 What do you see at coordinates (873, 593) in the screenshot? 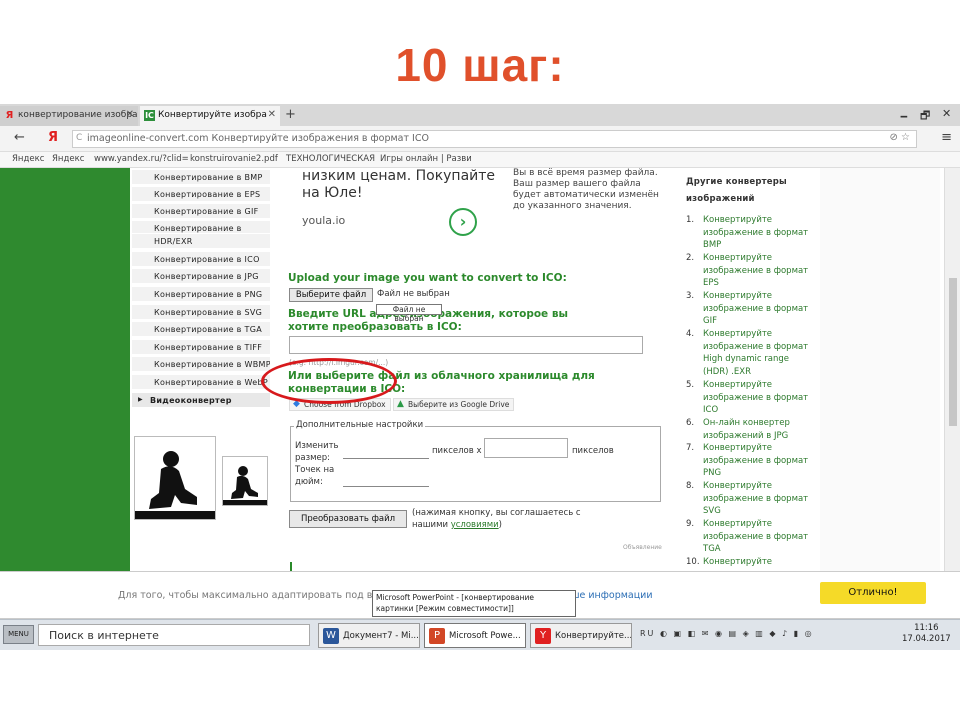
I see `cookie-ok-button: Отлично!` at bounding box center [873, 593].